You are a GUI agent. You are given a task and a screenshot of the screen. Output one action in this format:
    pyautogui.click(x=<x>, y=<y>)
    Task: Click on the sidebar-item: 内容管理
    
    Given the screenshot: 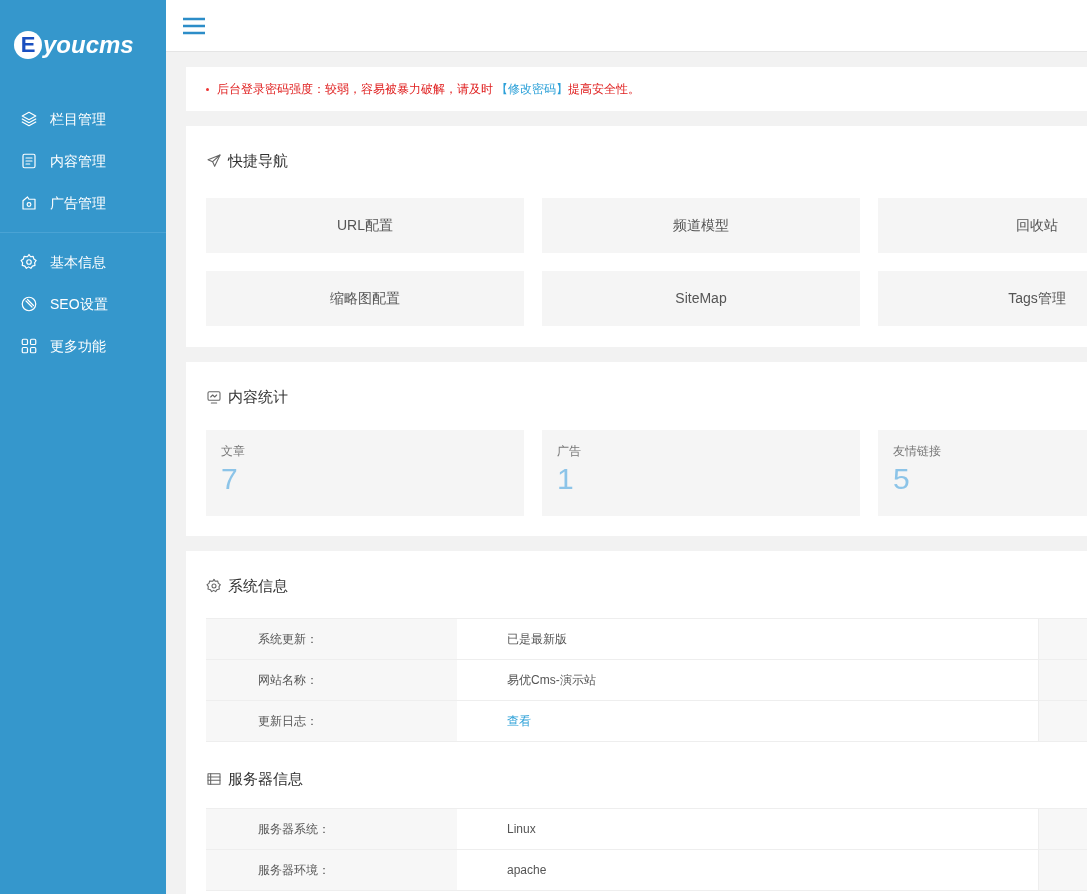 What is the action you would take?
    pyautogui.click(x=83, y=161)
    